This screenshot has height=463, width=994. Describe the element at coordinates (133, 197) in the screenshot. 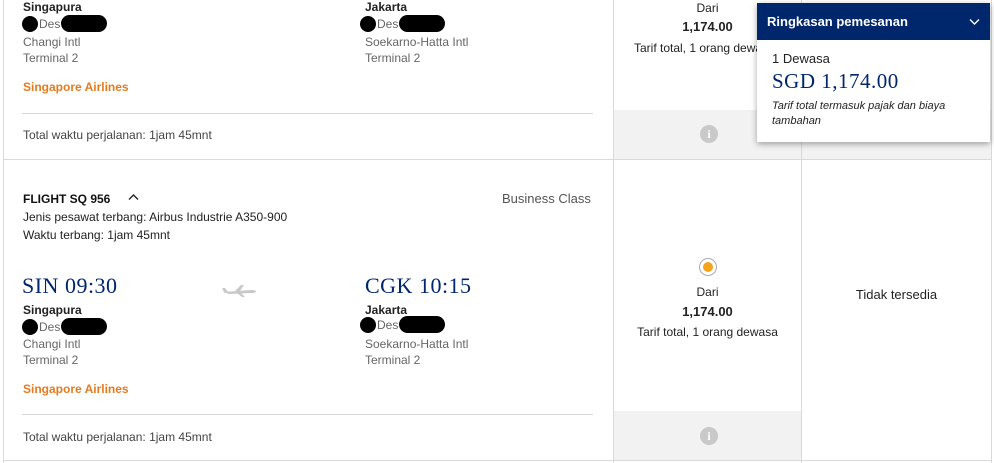

I see `chevron-up-icon` at that location.